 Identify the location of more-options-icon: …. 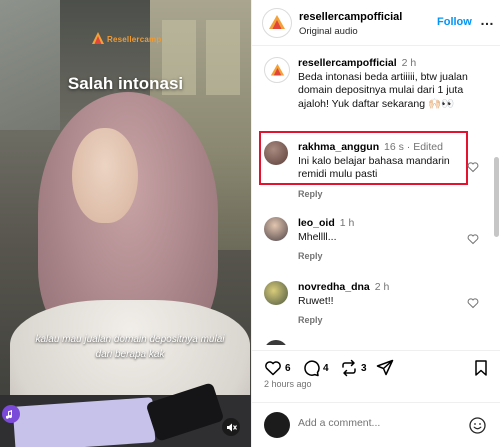
(487, 20).